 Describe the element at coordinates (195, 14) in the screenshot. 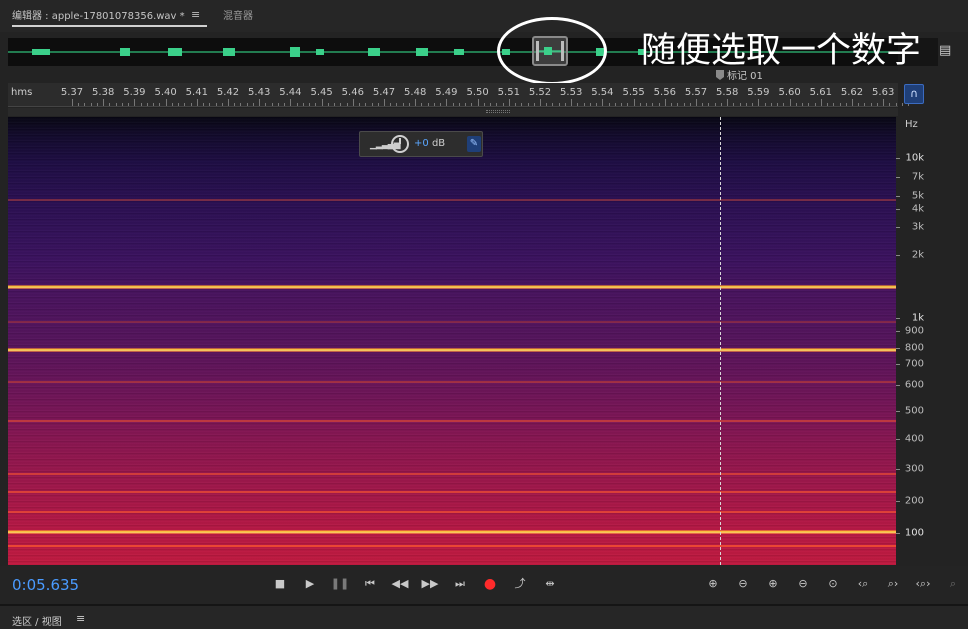

I see `tab-menu-icon: ≡` at that location.